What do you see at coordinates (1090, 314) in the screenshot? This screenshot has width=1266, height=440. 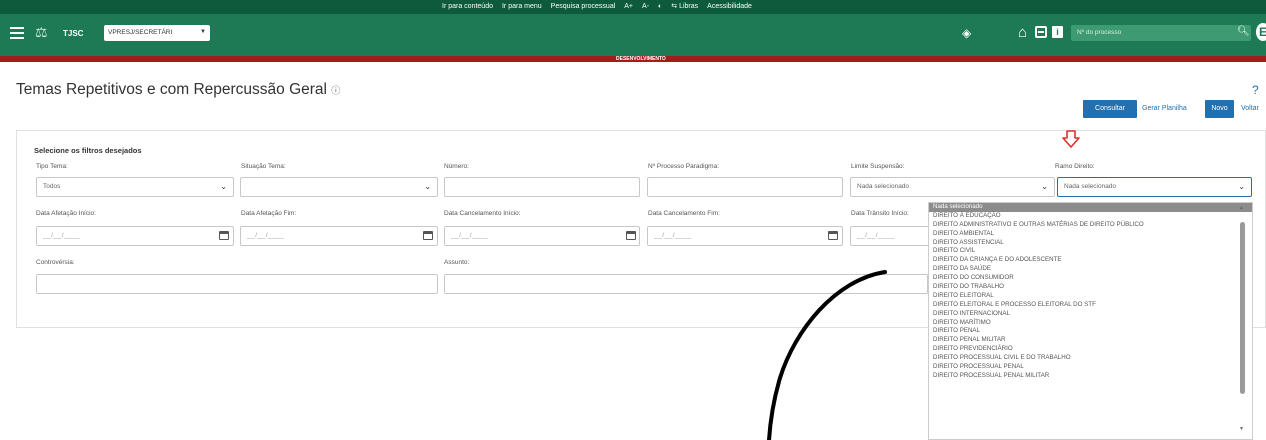 I see `ramo-option: DIREITO INTERNACIONAL` at bounding box center [1090, 314].